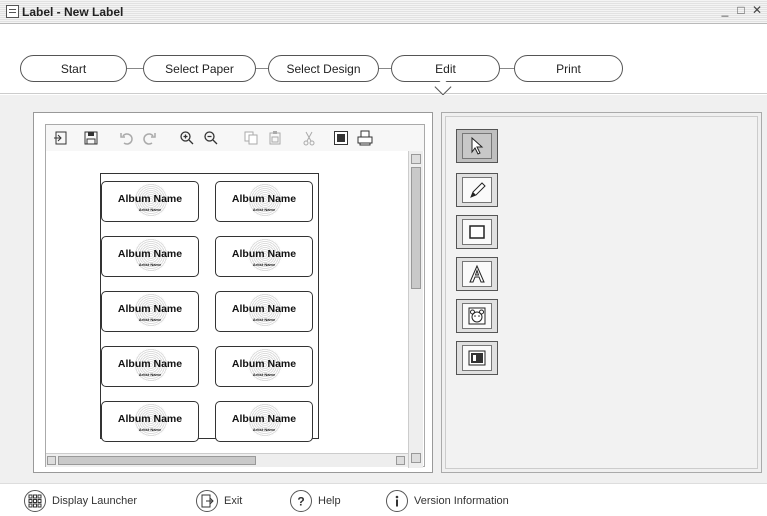 This screenshot has width=767, height=516. I want to click on scroll-down-button, so click(416, 458).